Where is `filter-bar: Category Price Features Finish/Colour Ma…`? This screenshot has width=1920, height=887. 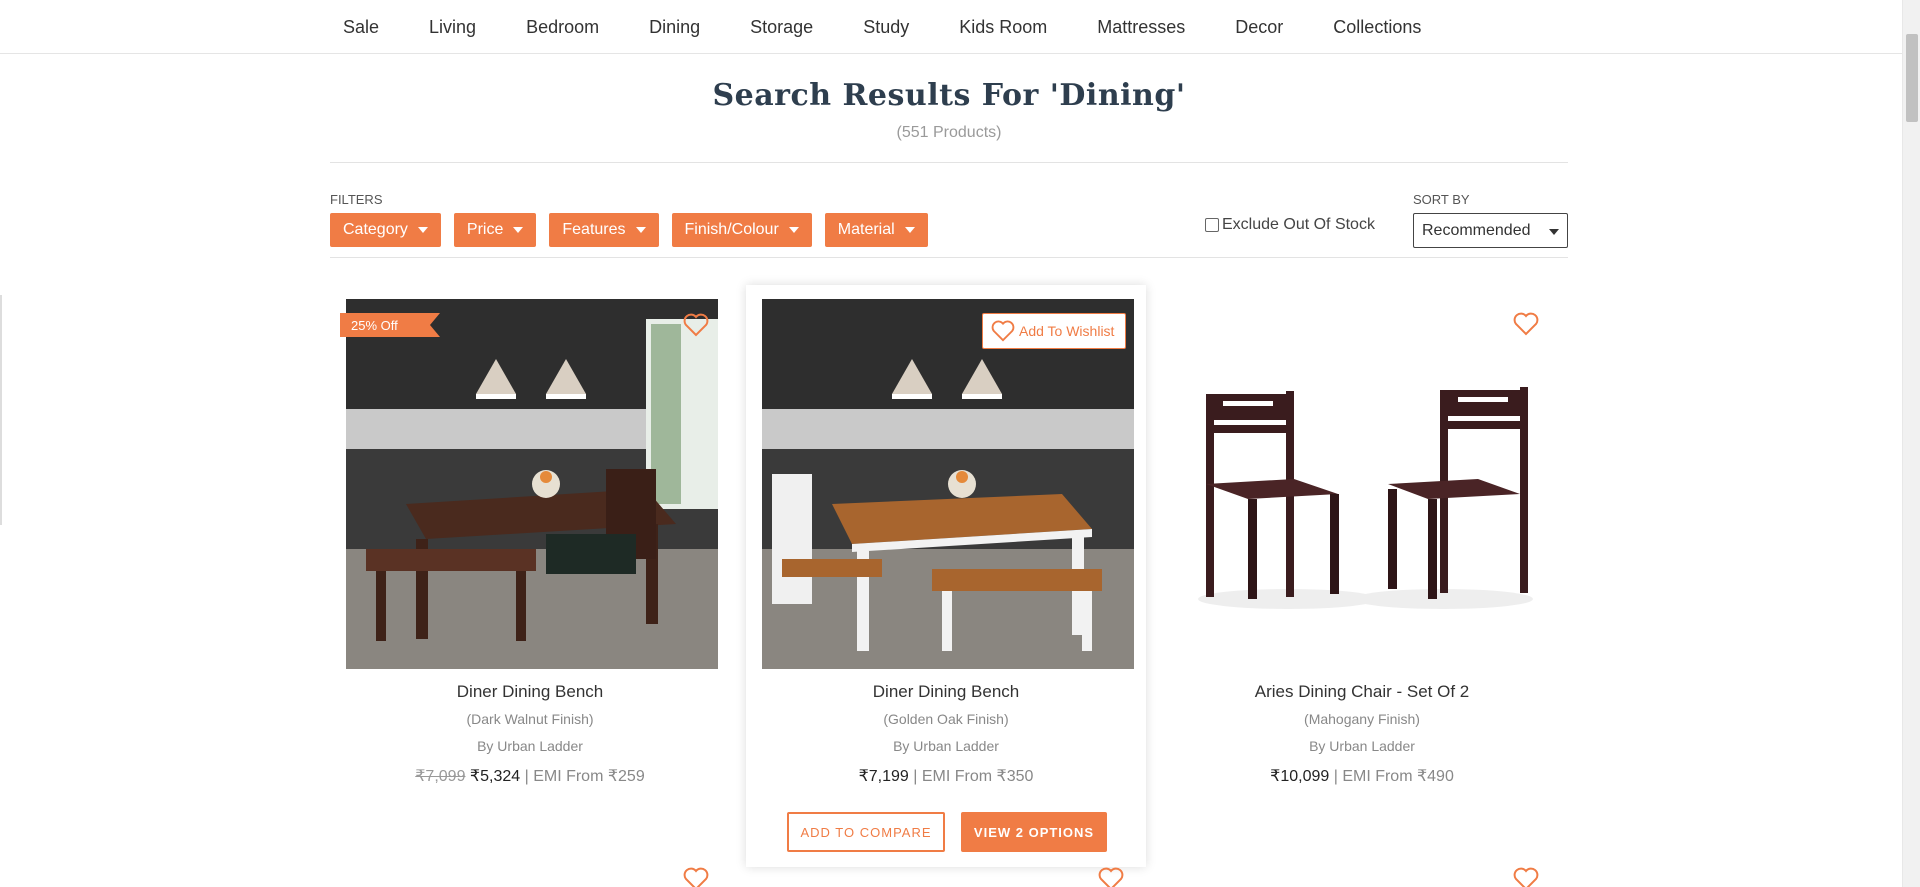
filter-bar: Category Price Features Finish/Colour Ma… is located at coordinates (629, 230).